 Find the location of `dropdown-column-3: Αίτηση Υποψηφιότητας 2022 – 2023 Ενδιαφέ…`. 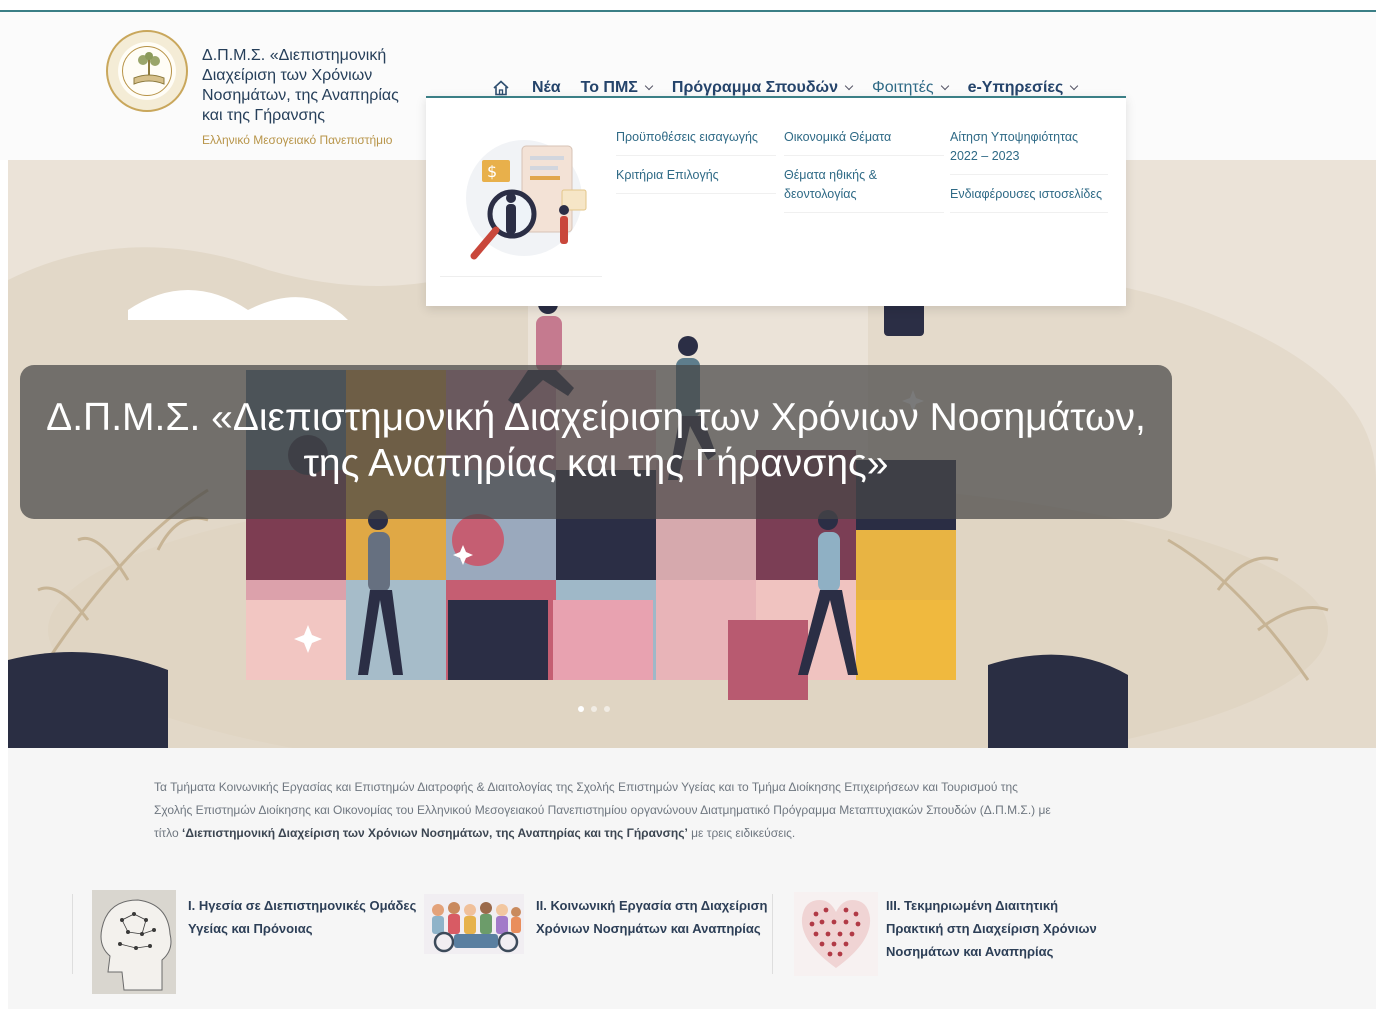

dropdown-column-3: Αίτηση Υποψηφιότητας 2022 – 2023 Ενδιαφέ… is located at coordinates (1029, 175).